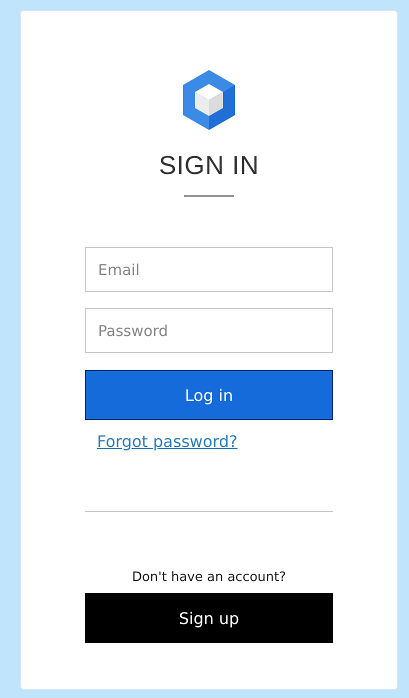 Image resolution: width=409 pixels, height=698 pixels. Describe the element at coordinates (209, 330) in the screenshot. I see `password-field: Password` at that location.